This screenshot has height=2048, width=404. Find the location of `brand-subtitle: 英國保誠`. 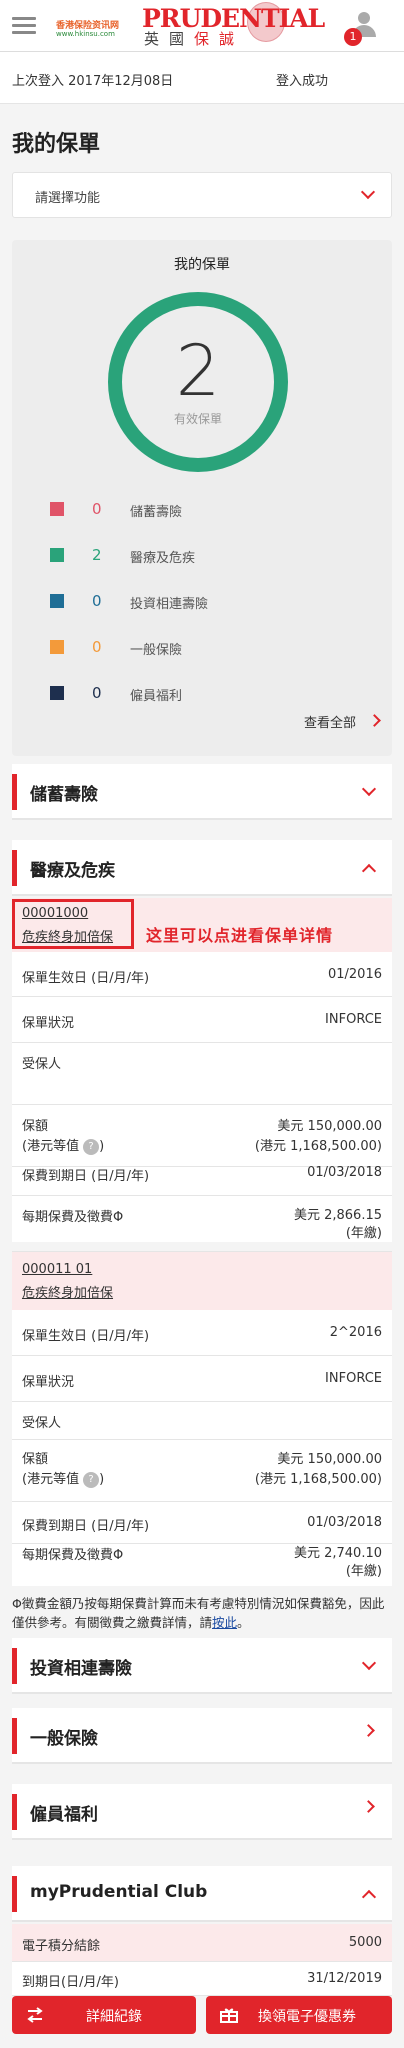

brand-subtitle: 英國保誠 is located at coordinates (194, 39).